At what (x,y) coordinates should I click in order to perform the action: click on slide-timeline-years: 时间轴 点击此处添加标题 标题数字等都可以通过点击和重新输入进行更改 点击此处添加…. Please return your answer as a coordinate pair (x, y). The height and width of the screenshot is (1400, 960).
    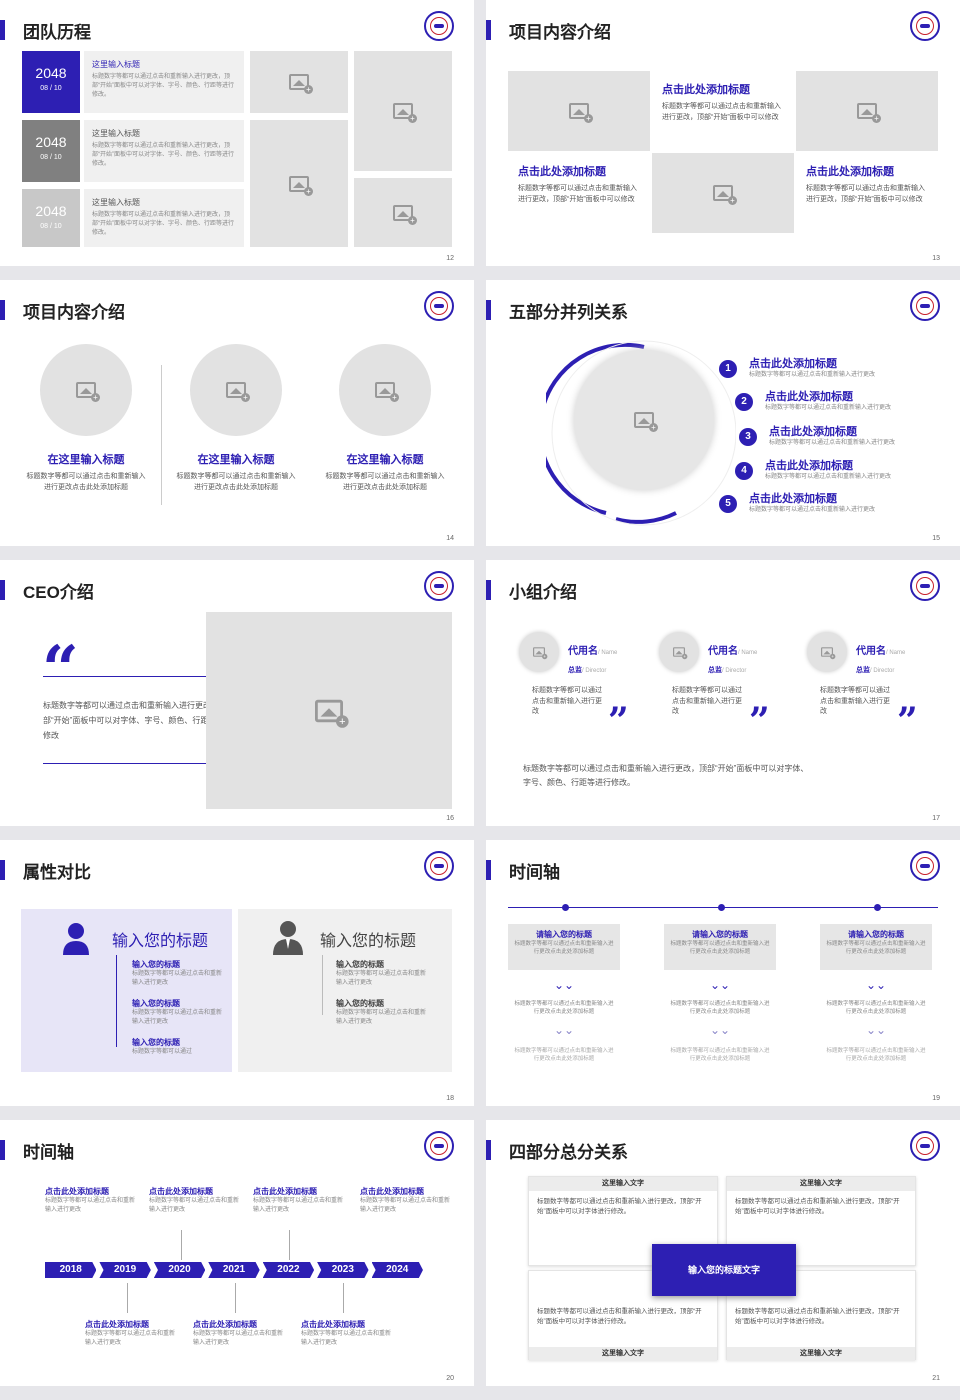
    Looking at the image, I should click on (237, 1253).